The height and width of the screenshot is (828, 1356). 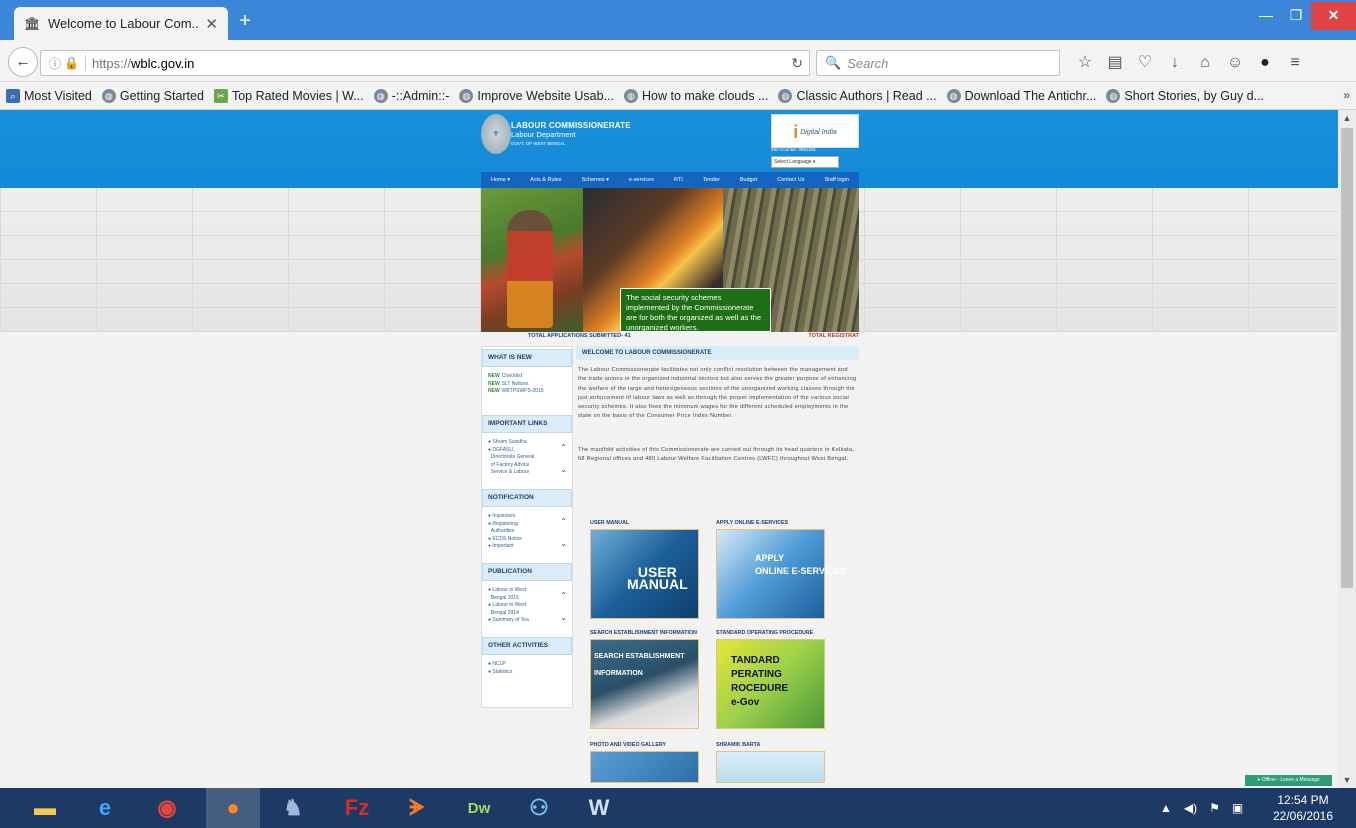 What do you see at coordinates (1266, 16) in the screenshot?
I see `minimize-button: —` at bounding box center [1266, 16].